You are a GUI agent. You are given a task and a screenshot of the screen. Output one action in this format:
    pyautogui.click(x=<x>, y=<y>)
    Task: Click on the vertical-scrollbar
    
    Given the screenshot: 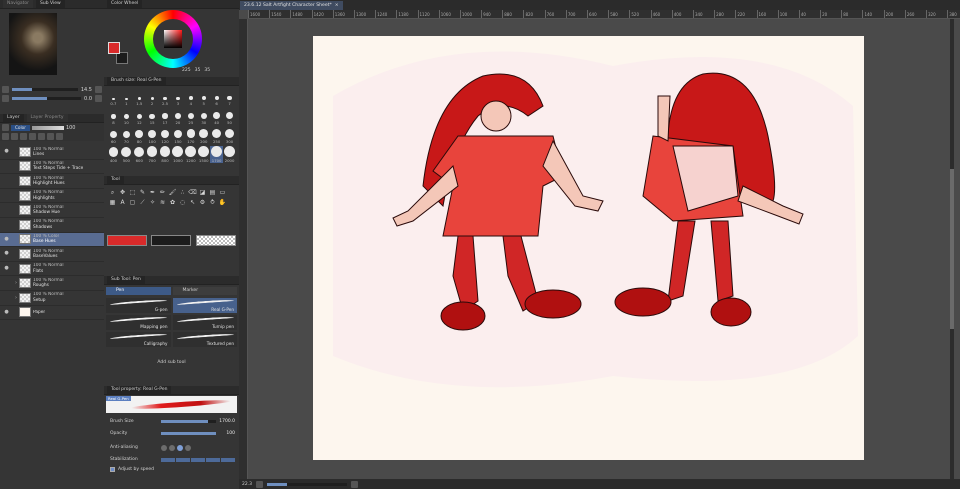 What is the action you would take?
    pyautogui.click(x=952, y=249)
    